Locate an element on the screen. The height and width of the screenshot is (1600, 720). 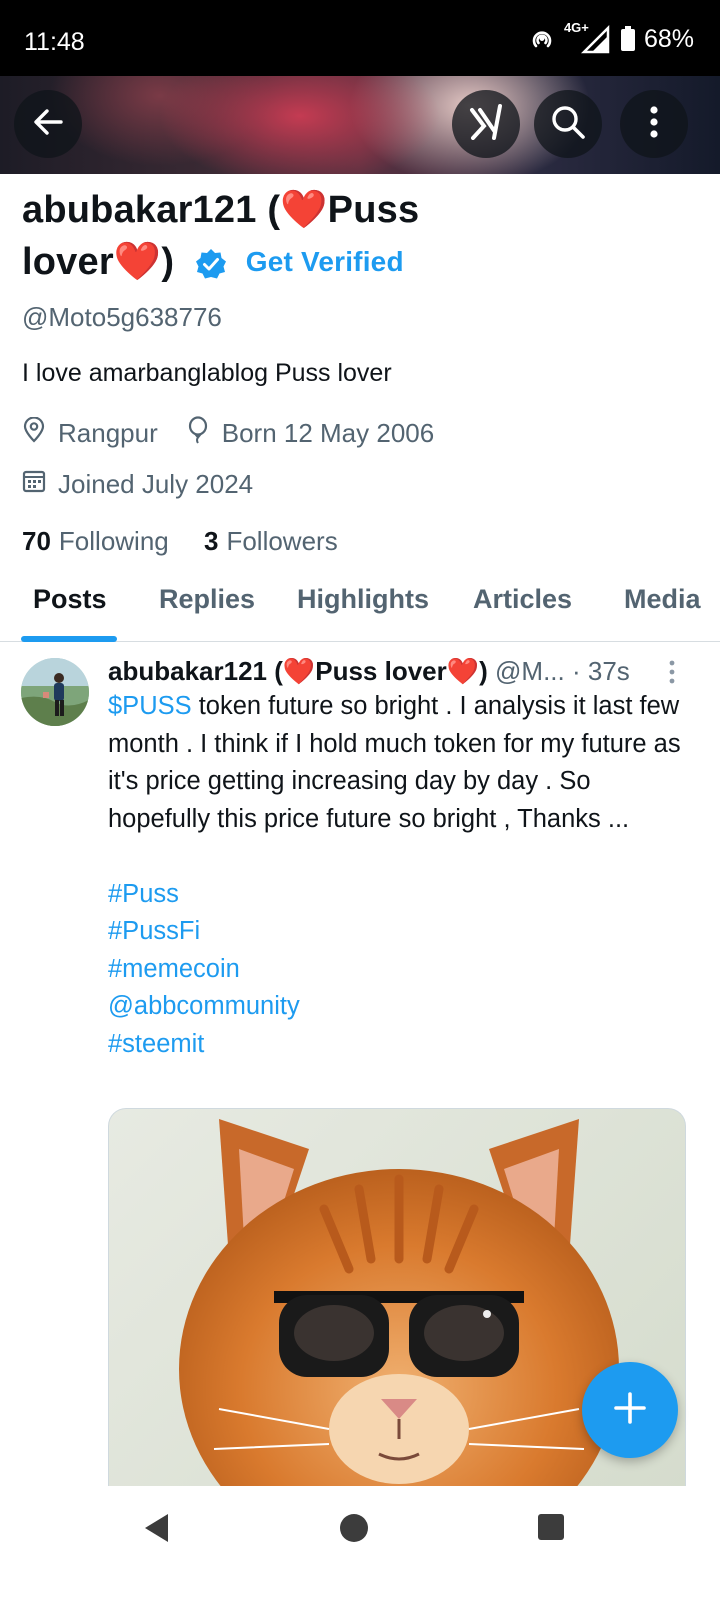
compose-button is located at coordinates (630, 1410).